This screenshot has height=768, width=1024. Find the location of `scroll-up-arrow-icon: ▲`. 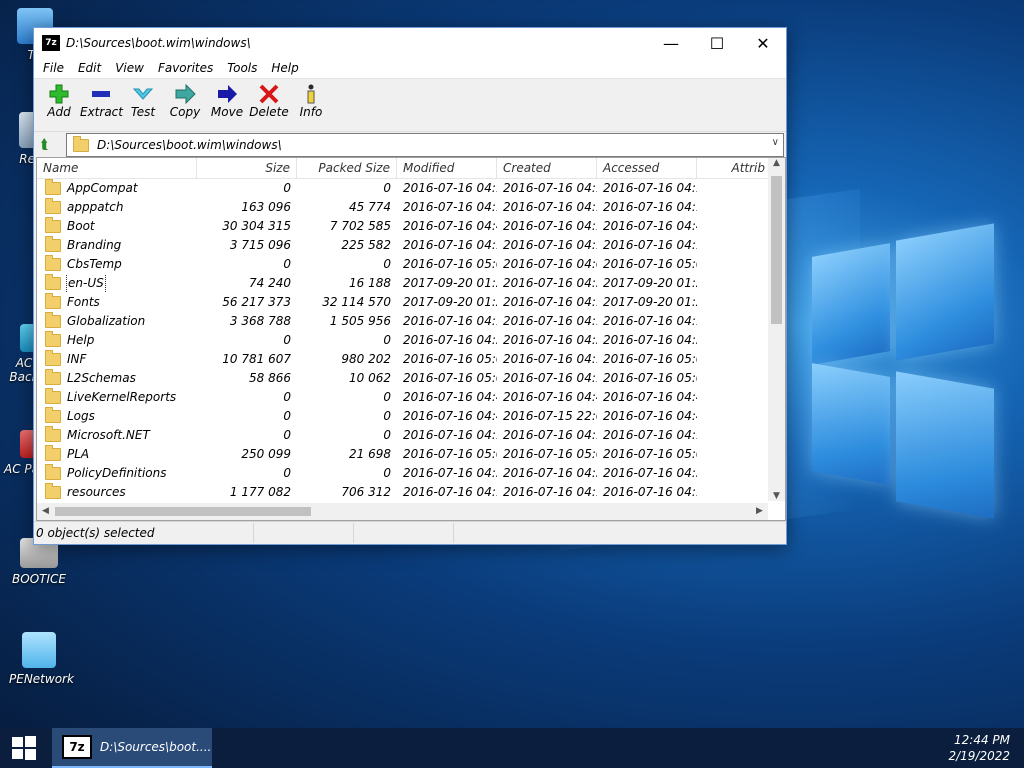

scroll-up-arrow-icon: ▲ is located at coordinates (776, 163).